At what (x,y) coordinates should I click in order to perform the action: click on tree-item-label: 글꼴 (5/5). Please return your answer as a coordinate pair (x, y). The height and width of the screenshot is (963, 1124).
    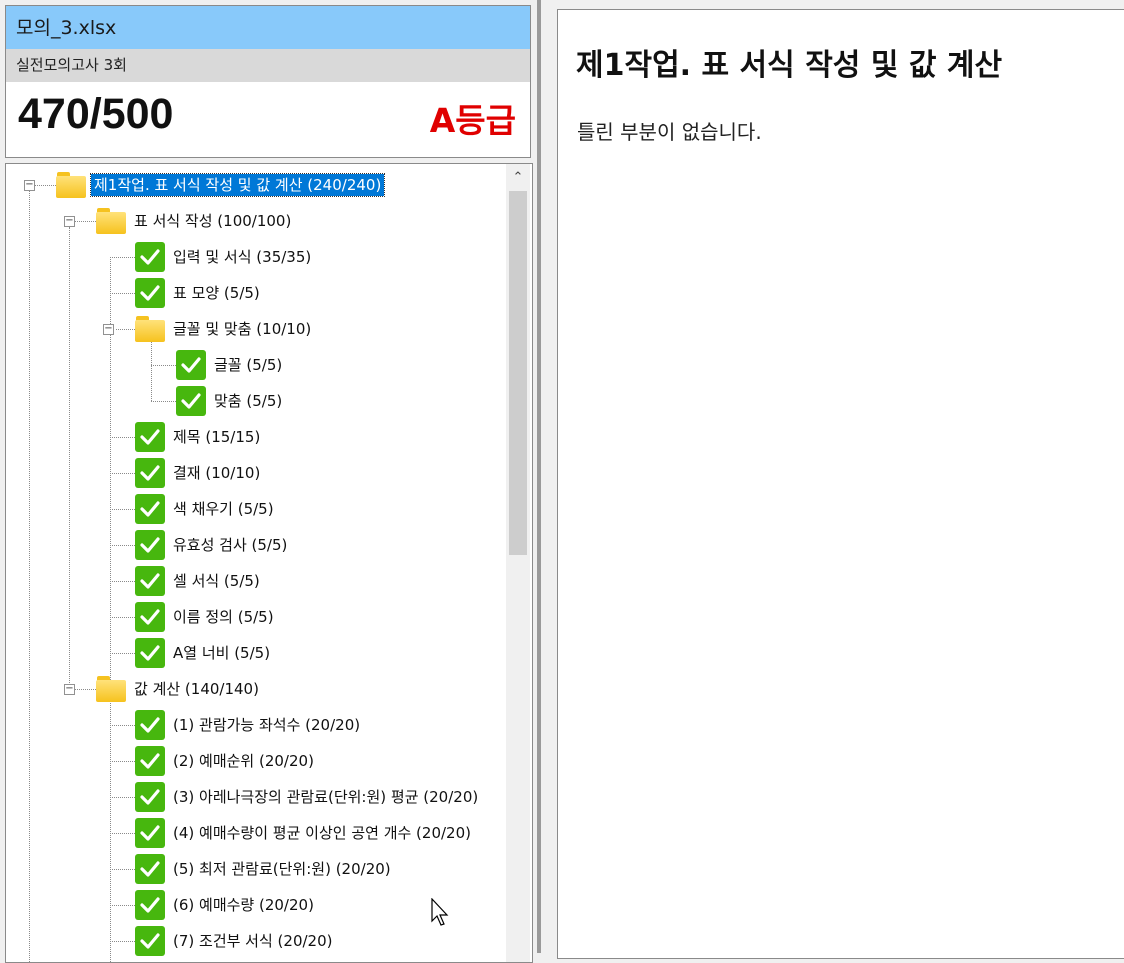
    Looking at the image, I should click on (248, 365).